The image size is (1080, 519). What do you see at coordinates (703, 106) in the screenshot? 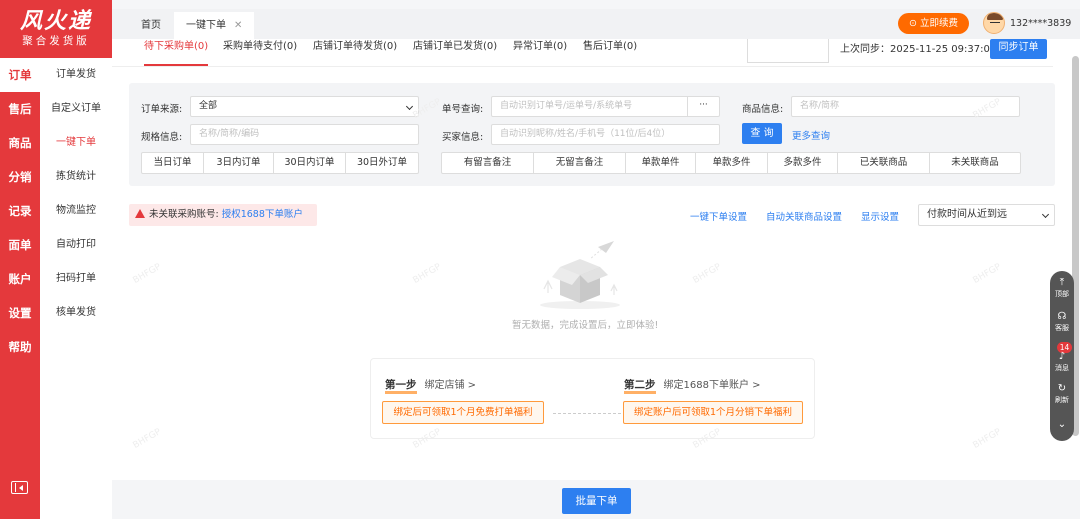
I see `more-options-icon: ···` at bounding box center [703, 106].